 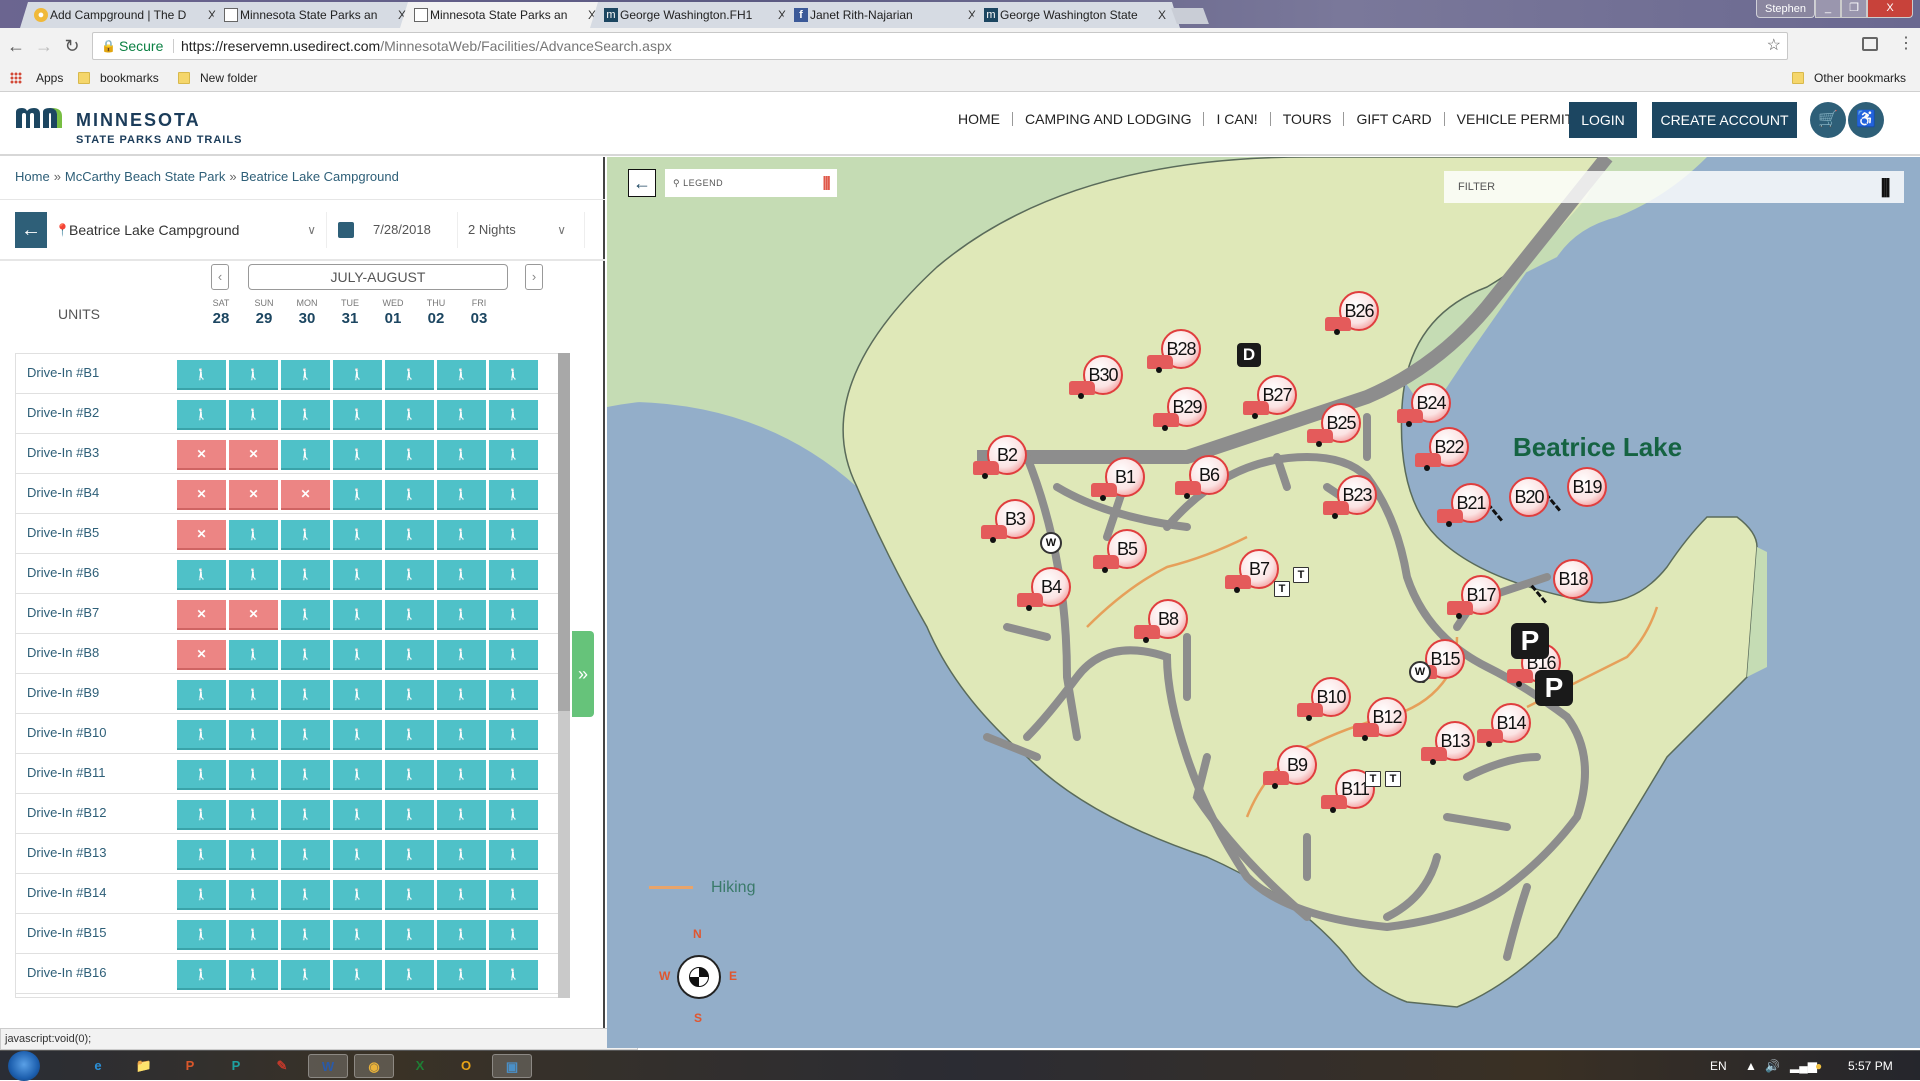 I want to click on campsite-marker: B7, so click(x=1255, y=579).